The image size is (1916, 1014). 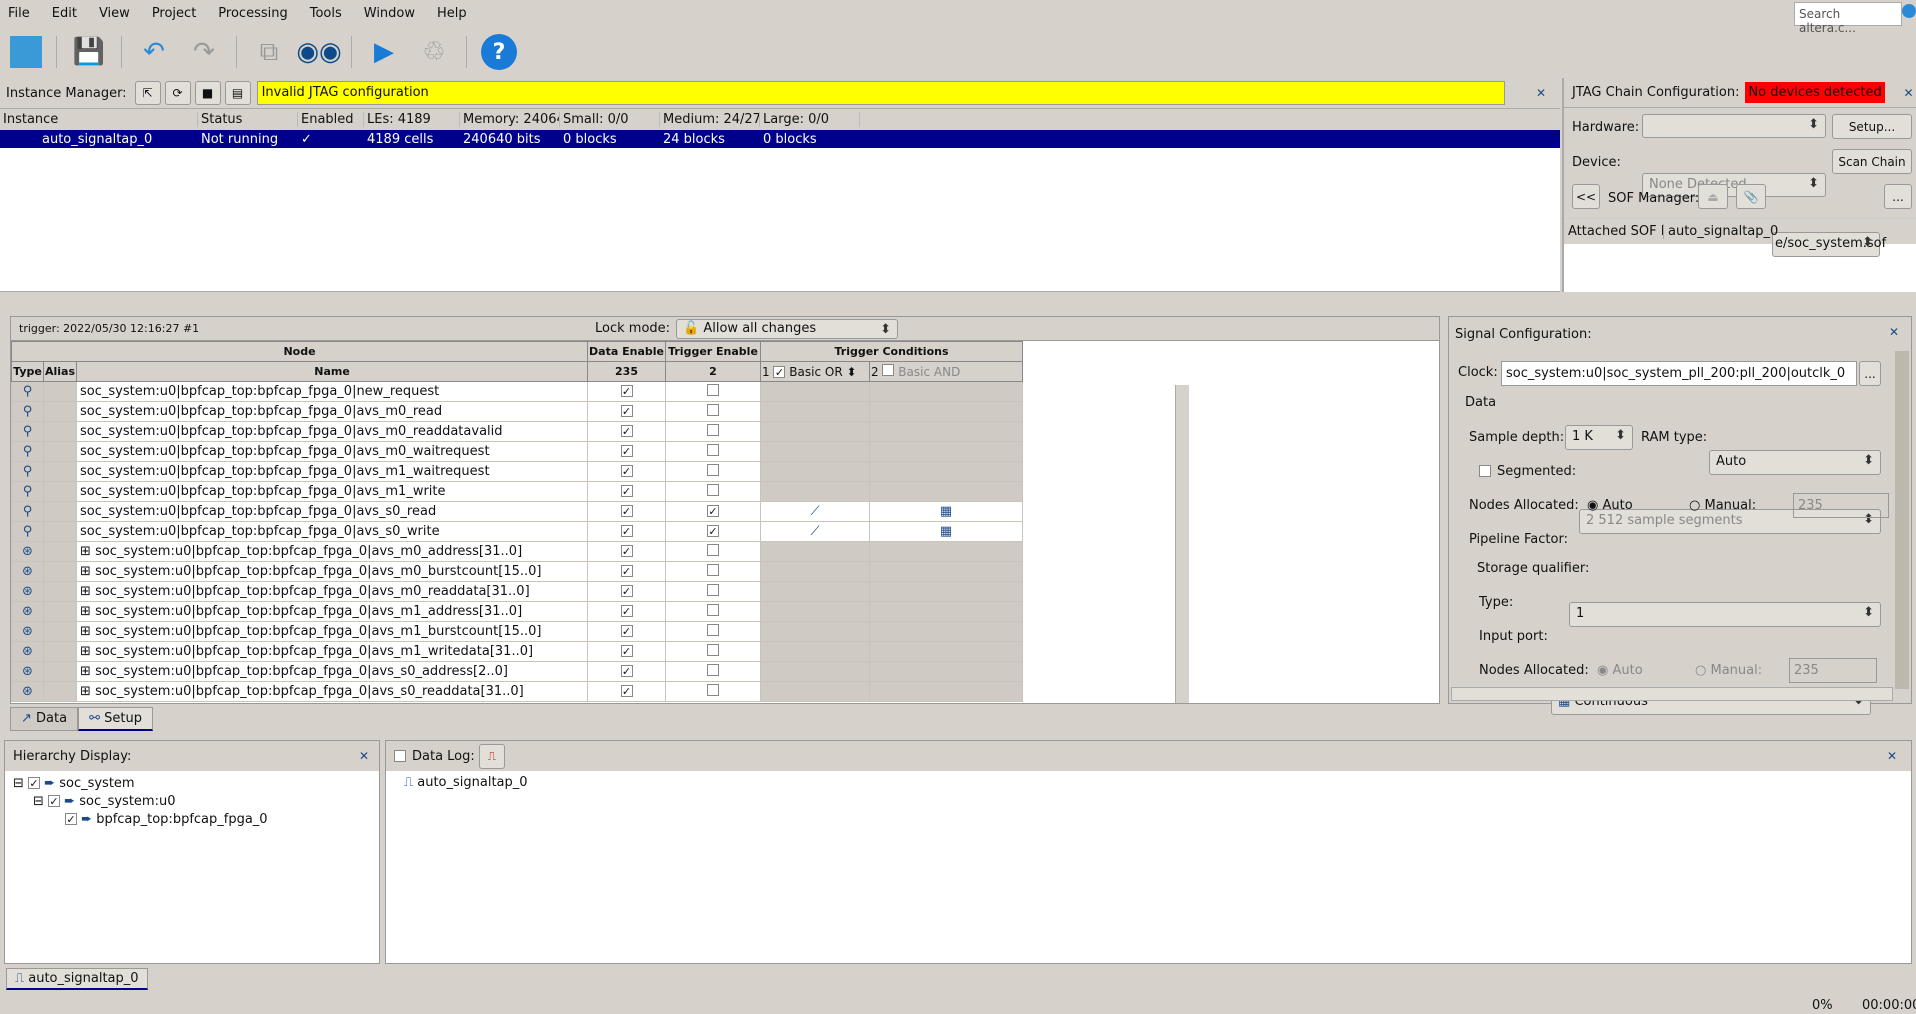 What do you see at coordinates (89, 52) in the screenshot?
I see `save-icon: 💾` at bounding box center [89, 52].